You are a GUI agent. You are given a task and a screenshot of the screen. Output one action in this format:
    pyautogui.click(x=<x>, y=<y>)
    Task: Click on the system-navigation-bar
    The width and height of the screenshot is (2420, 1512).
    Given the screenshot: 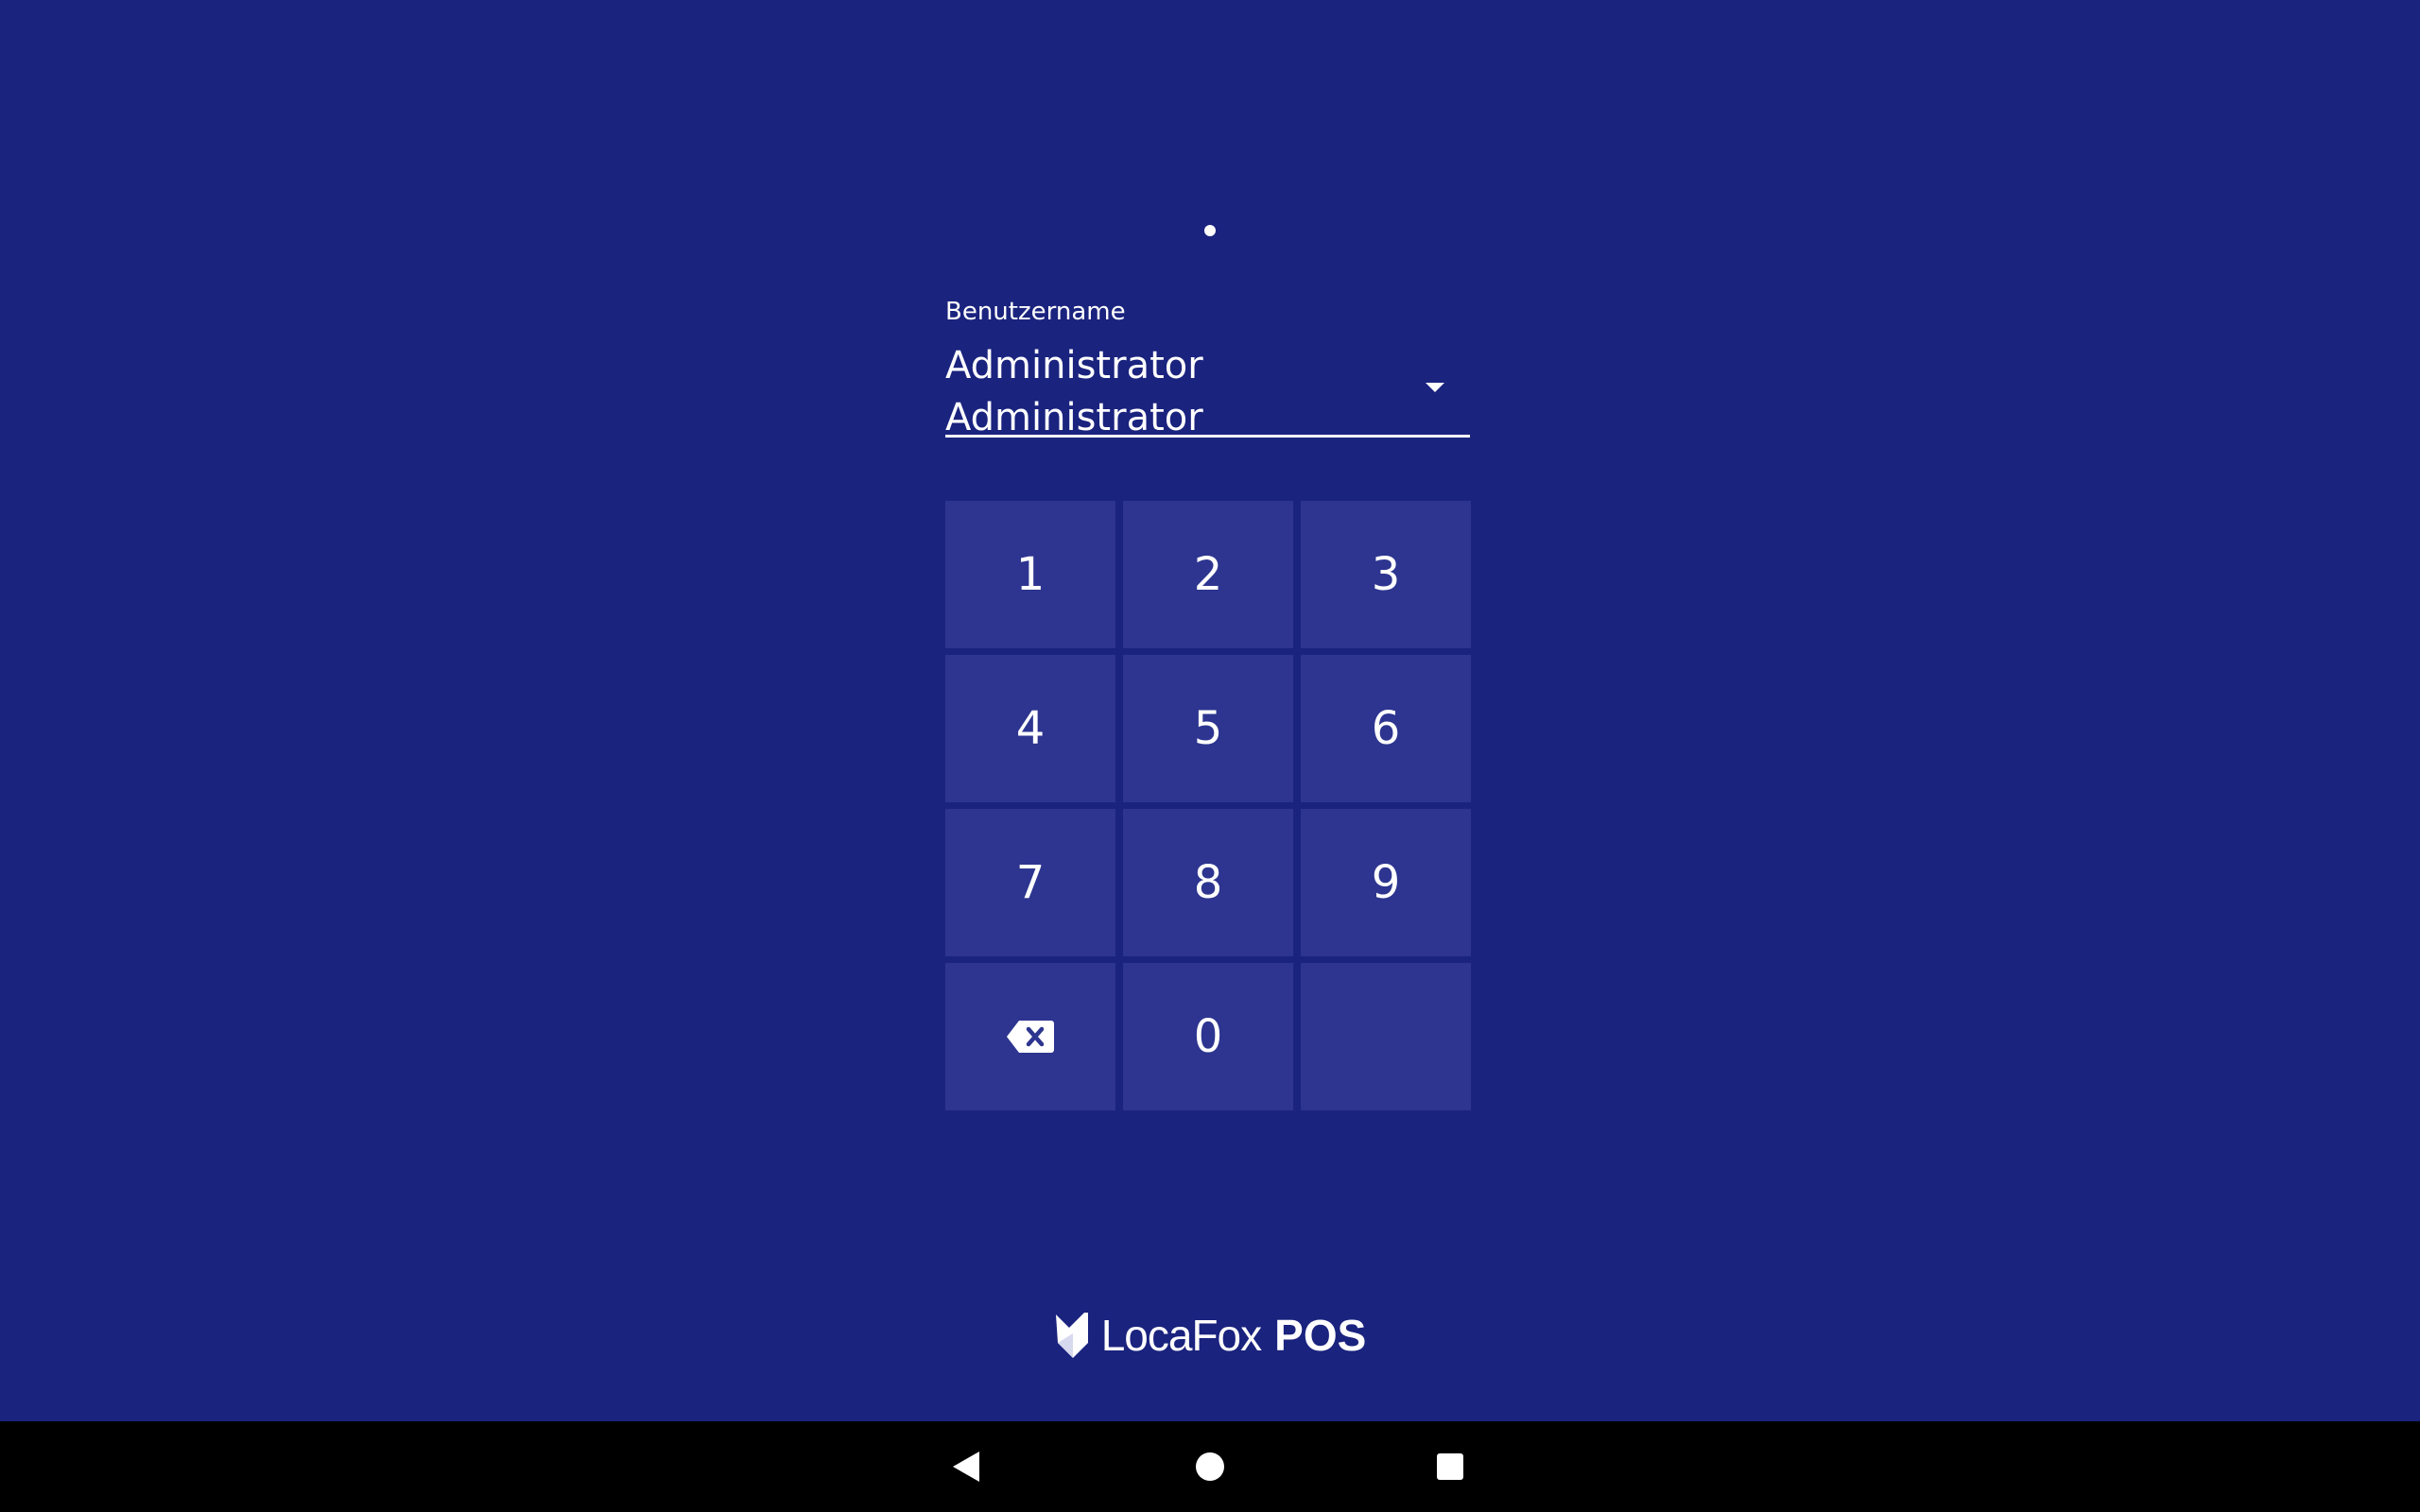 What is the action you would take?
    pyautogui.click(x=1210, y=1466)
    